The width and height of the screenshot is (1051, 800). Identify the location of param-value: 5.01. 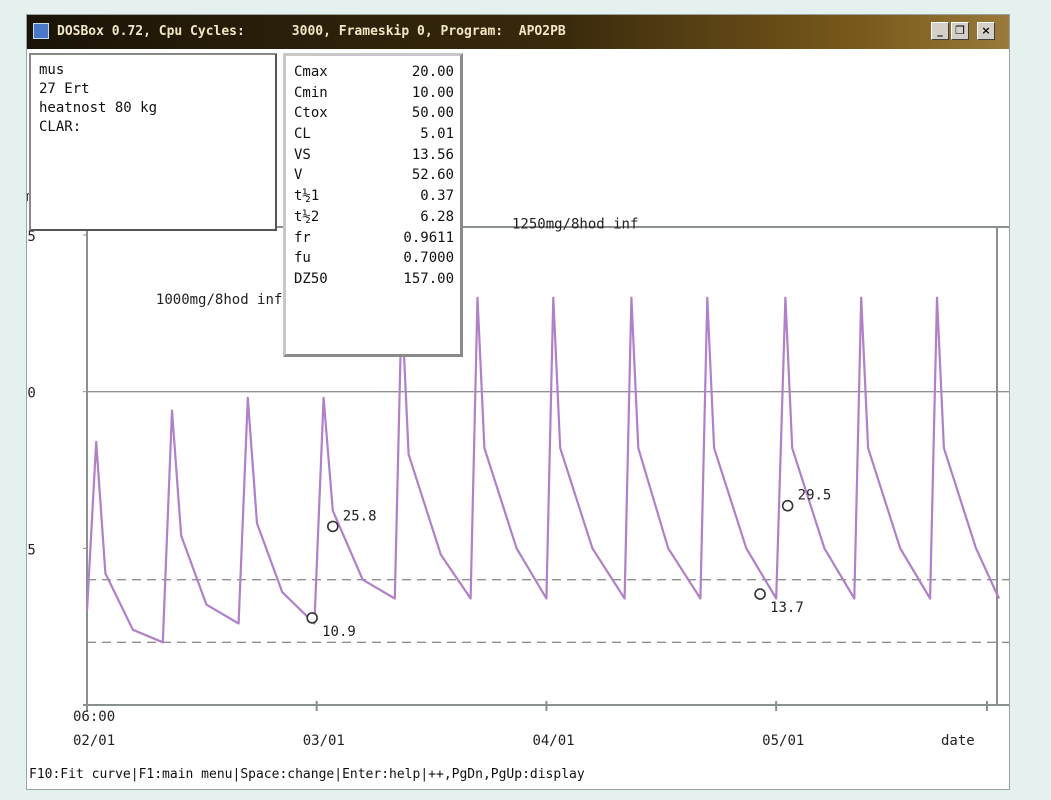
(437, 134).